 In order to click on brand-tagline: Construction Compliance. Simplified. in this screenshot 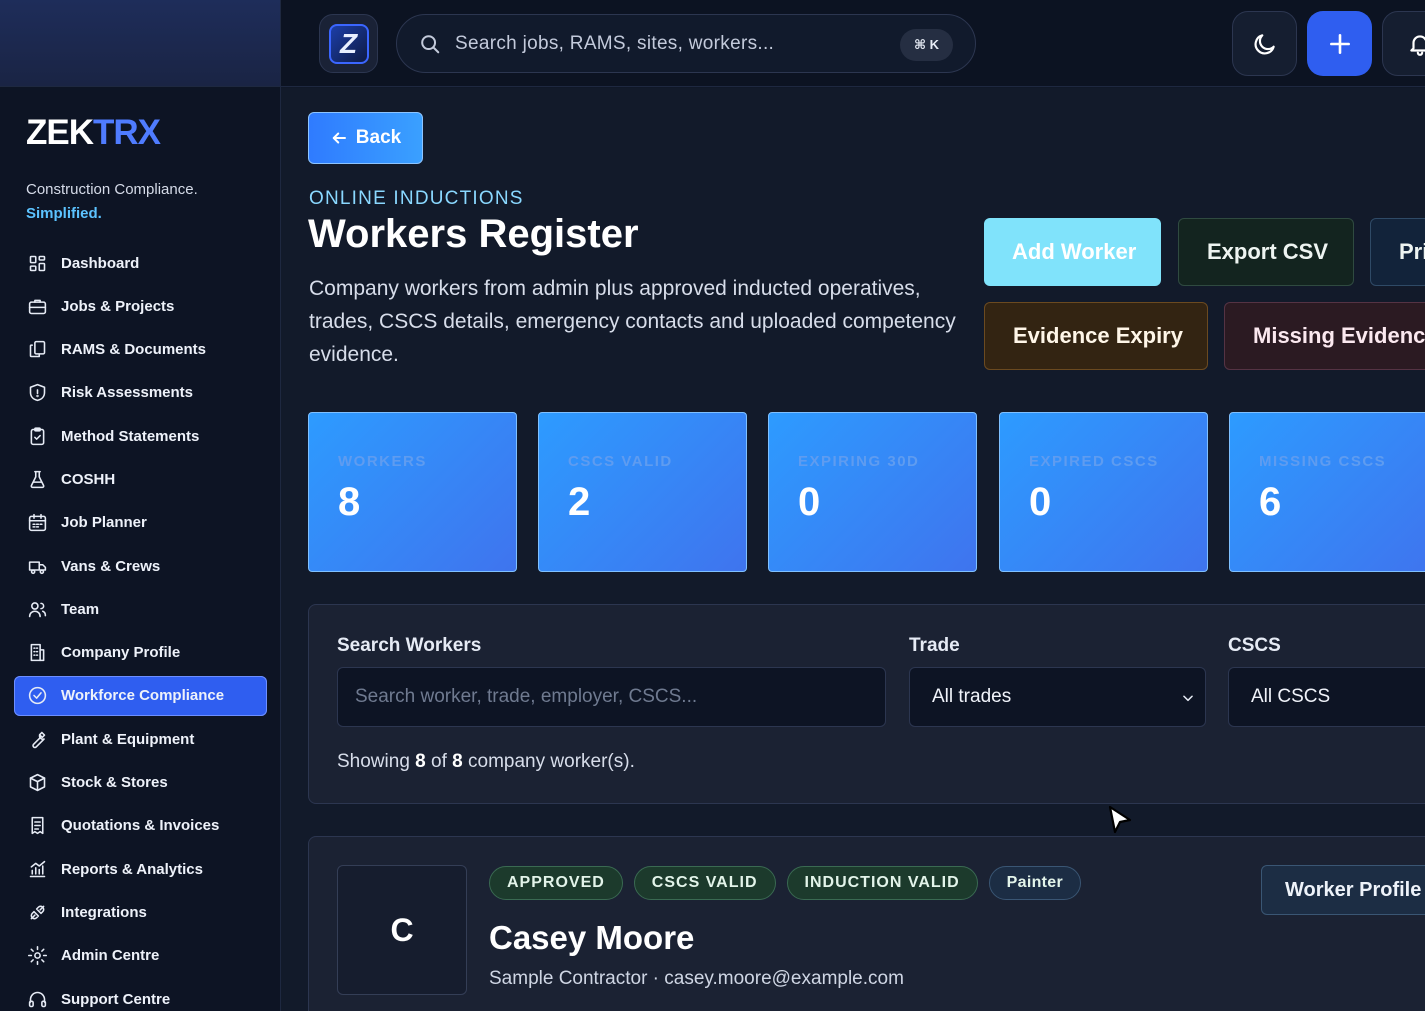, I will do `click(112, 202)`.